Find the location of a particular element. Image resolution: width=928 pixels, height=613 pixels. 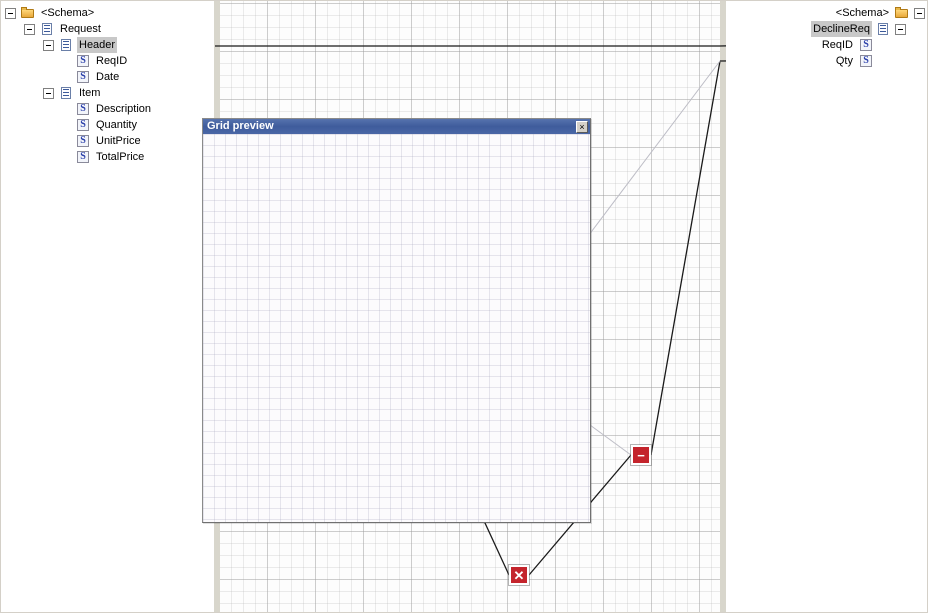

tree-node: Quantity is located at coordinates (100, 125).